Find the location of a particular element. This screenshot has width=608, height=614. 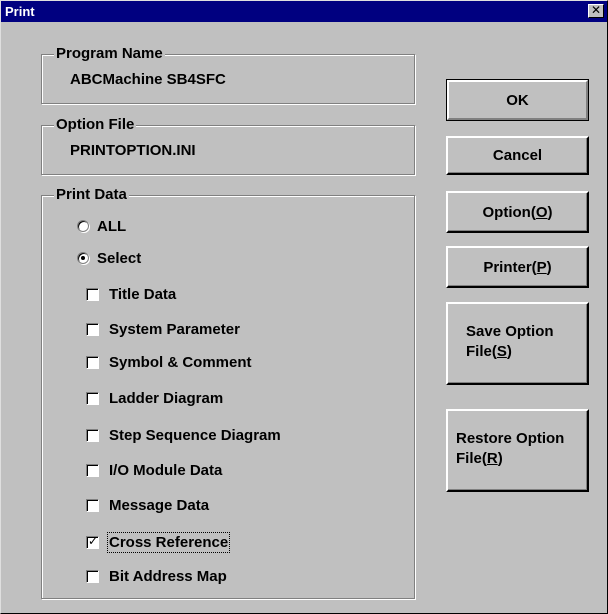

checkbox-io-module-data: I/O Module Data is located at coordinates (154, 470).